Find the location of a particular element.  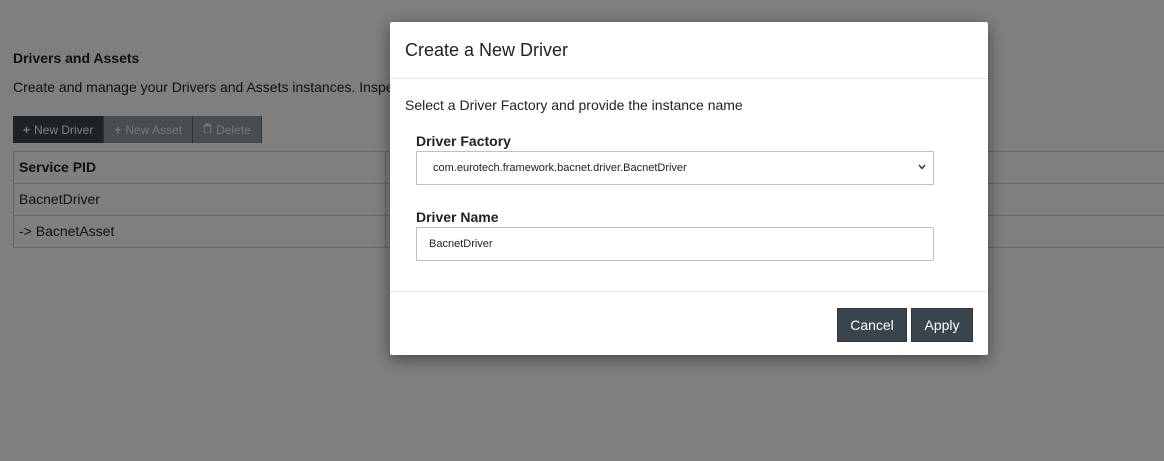

driver-name-label: Driver Name is located at coordinates (457, 217).